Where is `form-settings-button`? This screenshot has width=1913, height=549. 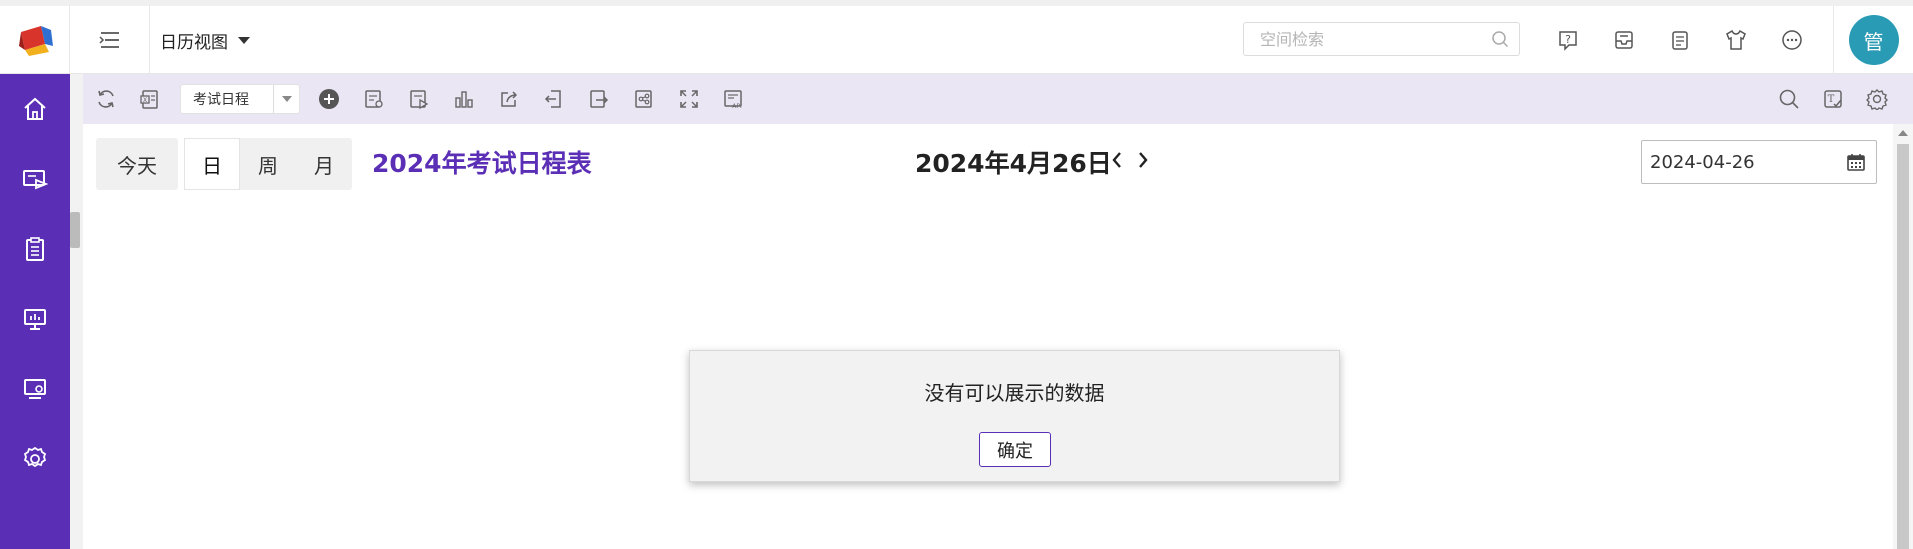 form-settings-button is located at coordinates (374, 99).